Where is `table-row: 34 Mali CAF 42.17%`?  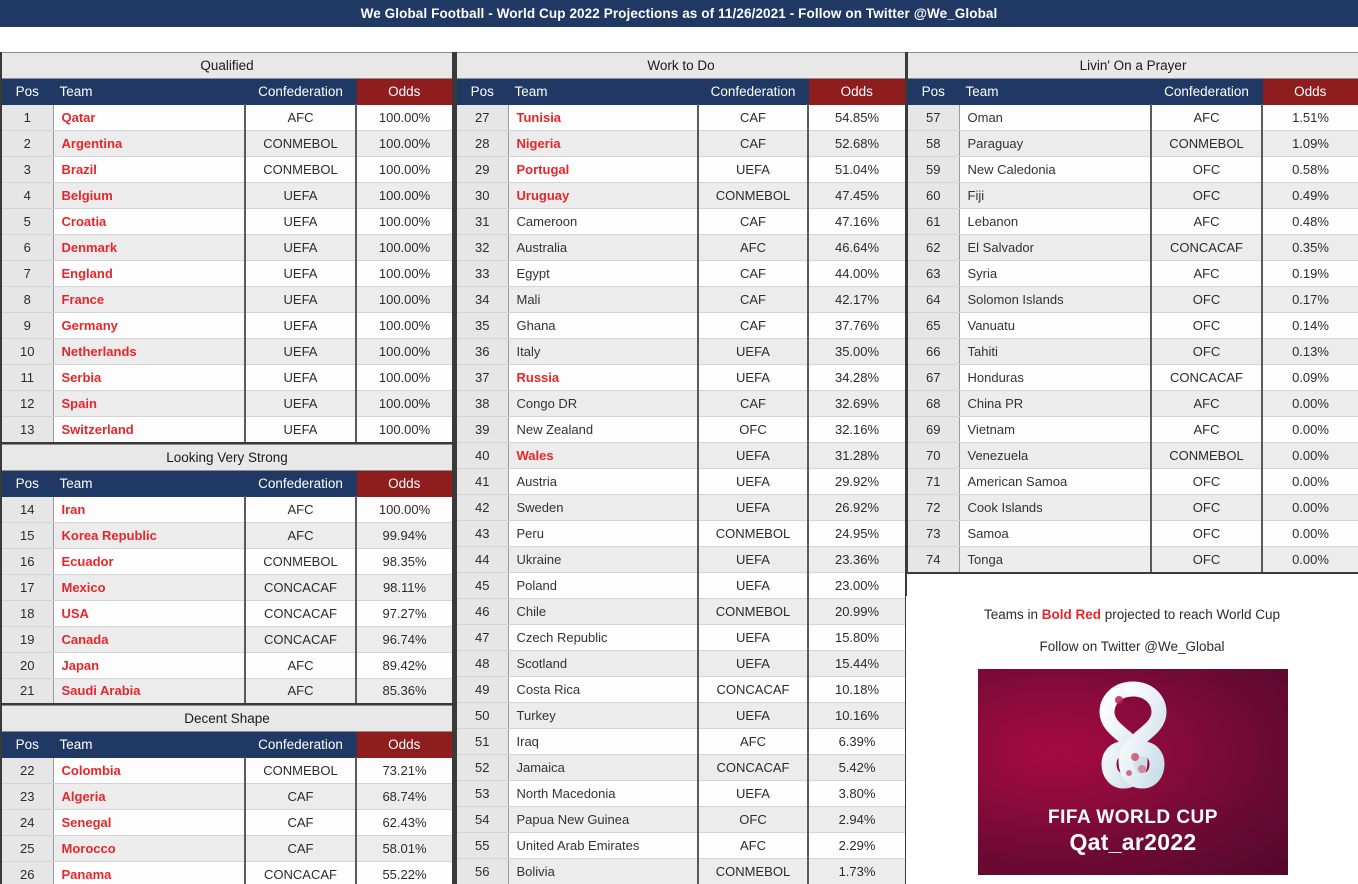
table-row: 34 Mali CAF 42.17% is located at coordinates (681, 299).